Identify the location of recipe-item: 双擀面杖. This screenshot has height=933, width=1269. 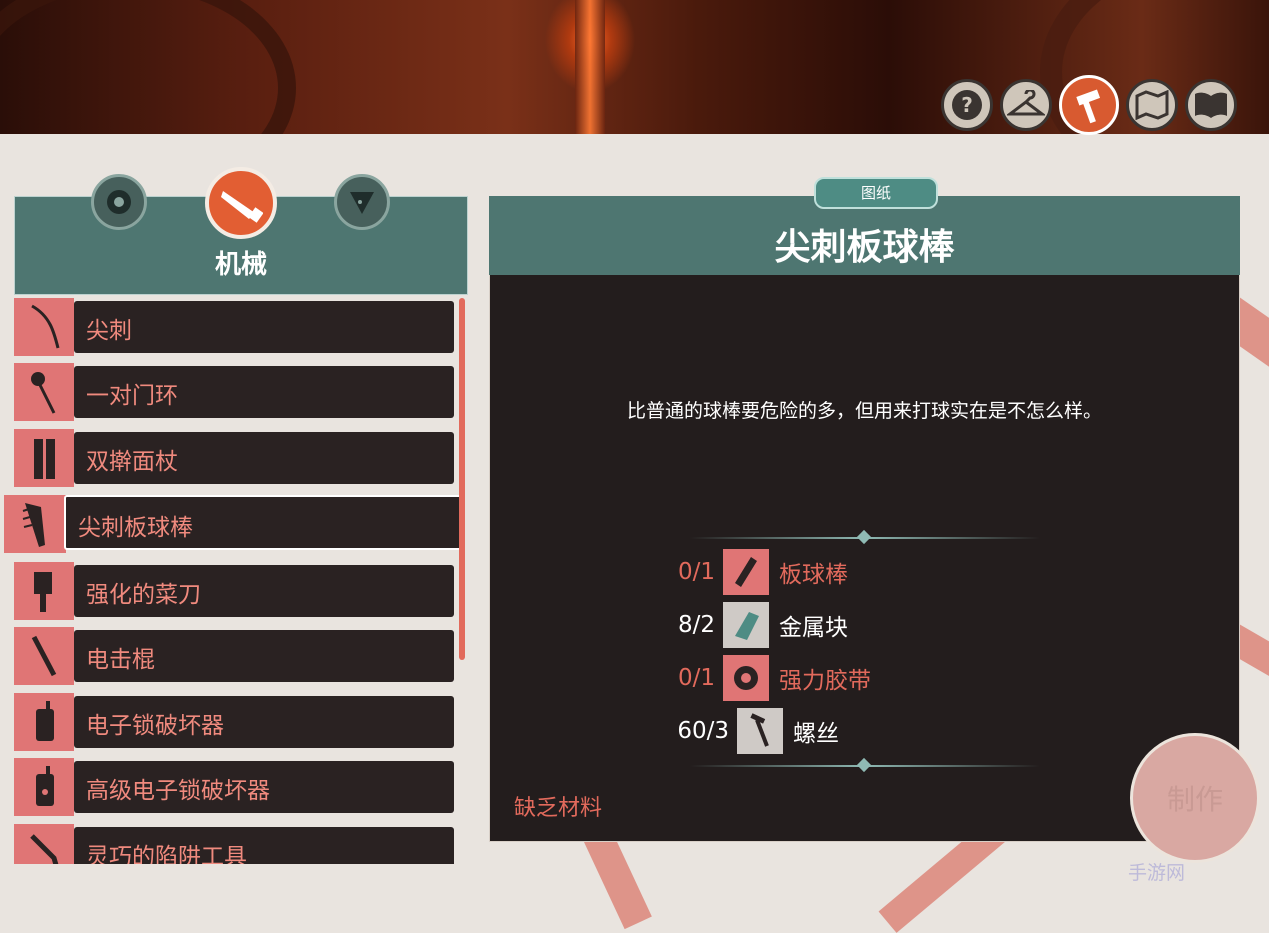
(234, 458).